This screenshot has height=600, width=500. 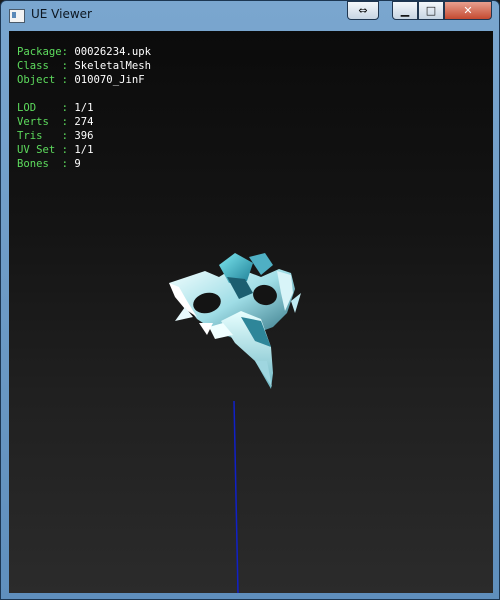 I want to click on switch-icon: ⇔, so click(x=363, y=10).